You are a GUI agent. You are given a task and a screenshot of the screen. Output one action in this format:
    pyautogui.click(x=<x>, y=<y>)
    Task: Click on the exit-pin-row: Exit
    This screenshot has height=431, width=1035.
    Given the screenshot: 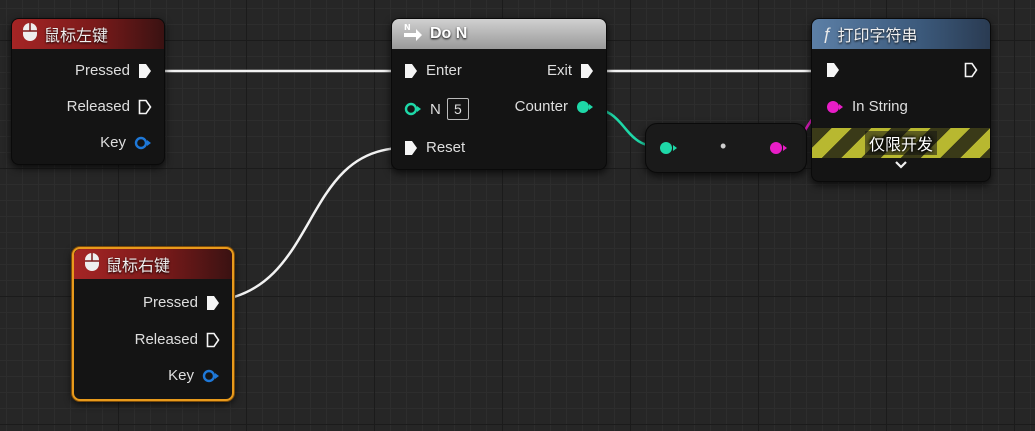 What is the action you would take?
    pyautogui.click(x=570, y=70)
    